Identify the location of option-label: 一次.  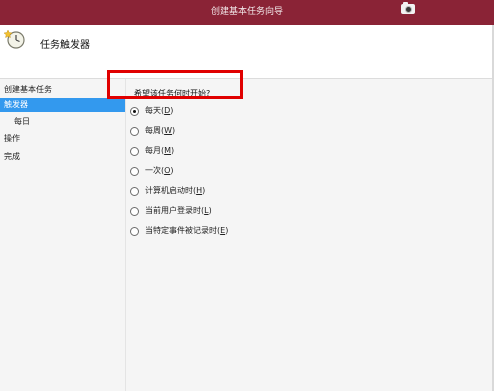
(153, 170).